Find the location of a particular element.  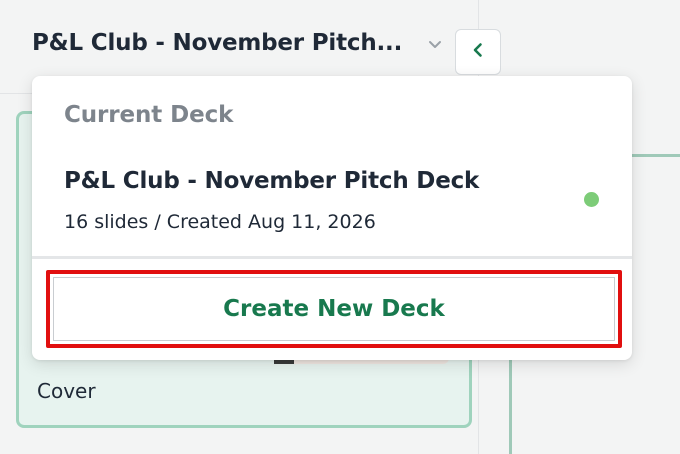

collapse-sidebar-button is located at coordinates (478, 52).